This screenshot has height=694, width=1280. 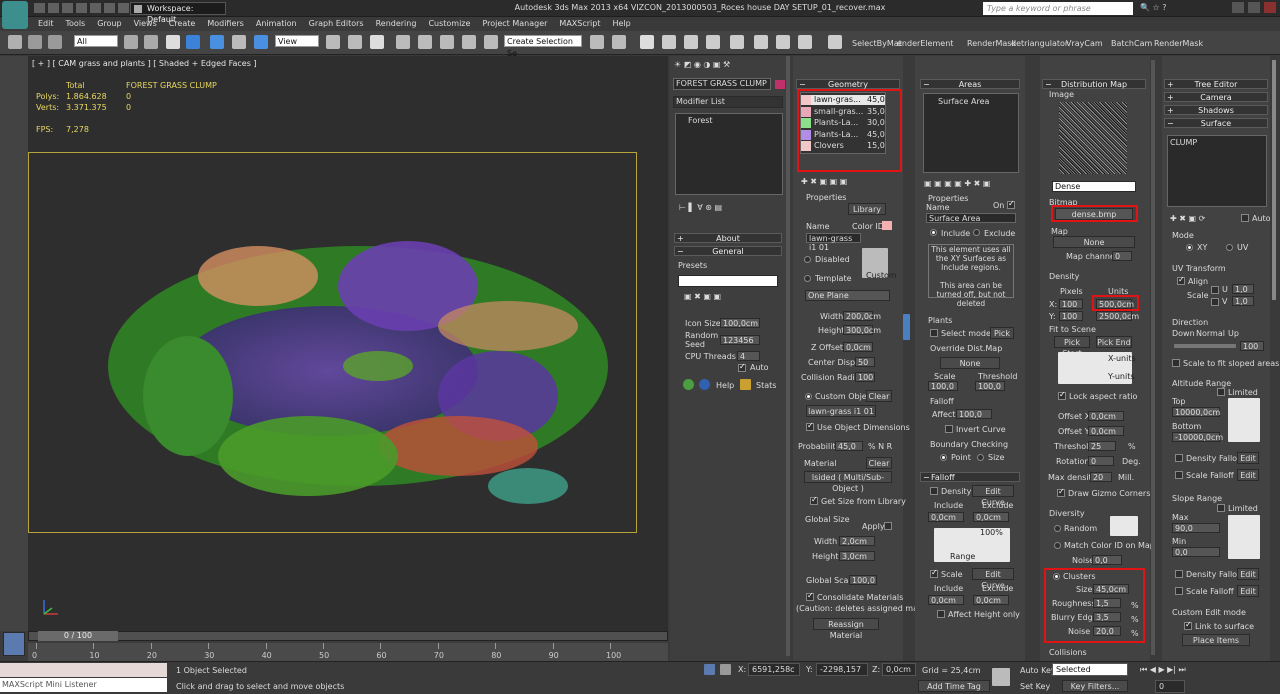 What do you see at coordinates (728, 251) in the screenshot?
I see `general-rollout: − General` at bounding box center [728, 251].